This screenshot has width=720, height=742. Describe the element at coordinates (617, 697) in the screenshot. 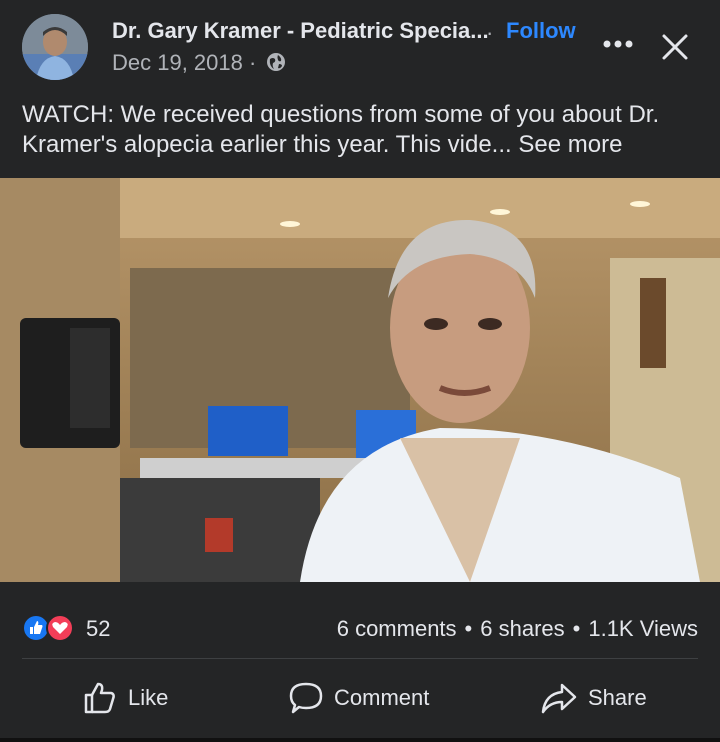

I see `share-label: Share` at that location.